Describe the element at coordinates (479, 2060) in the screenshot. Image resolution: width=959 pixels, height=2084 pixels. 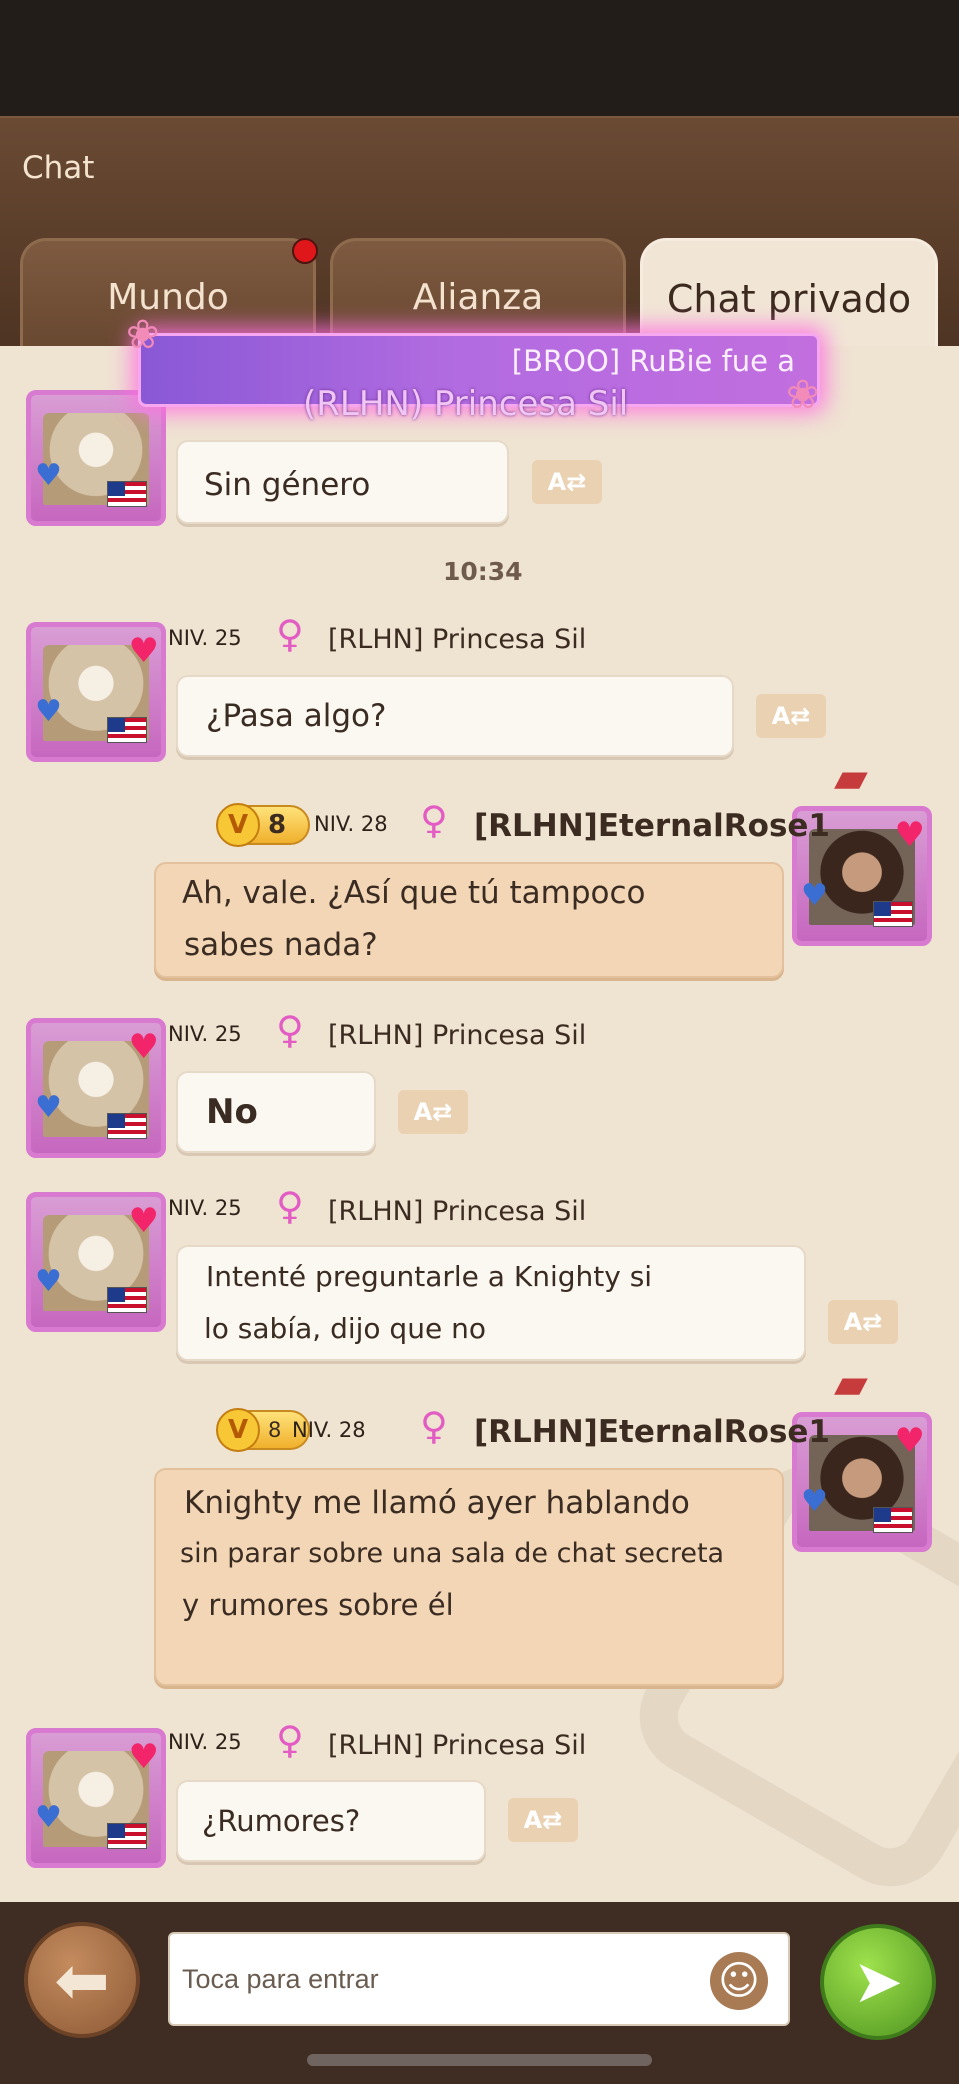
I see `home-indicator` at that location.